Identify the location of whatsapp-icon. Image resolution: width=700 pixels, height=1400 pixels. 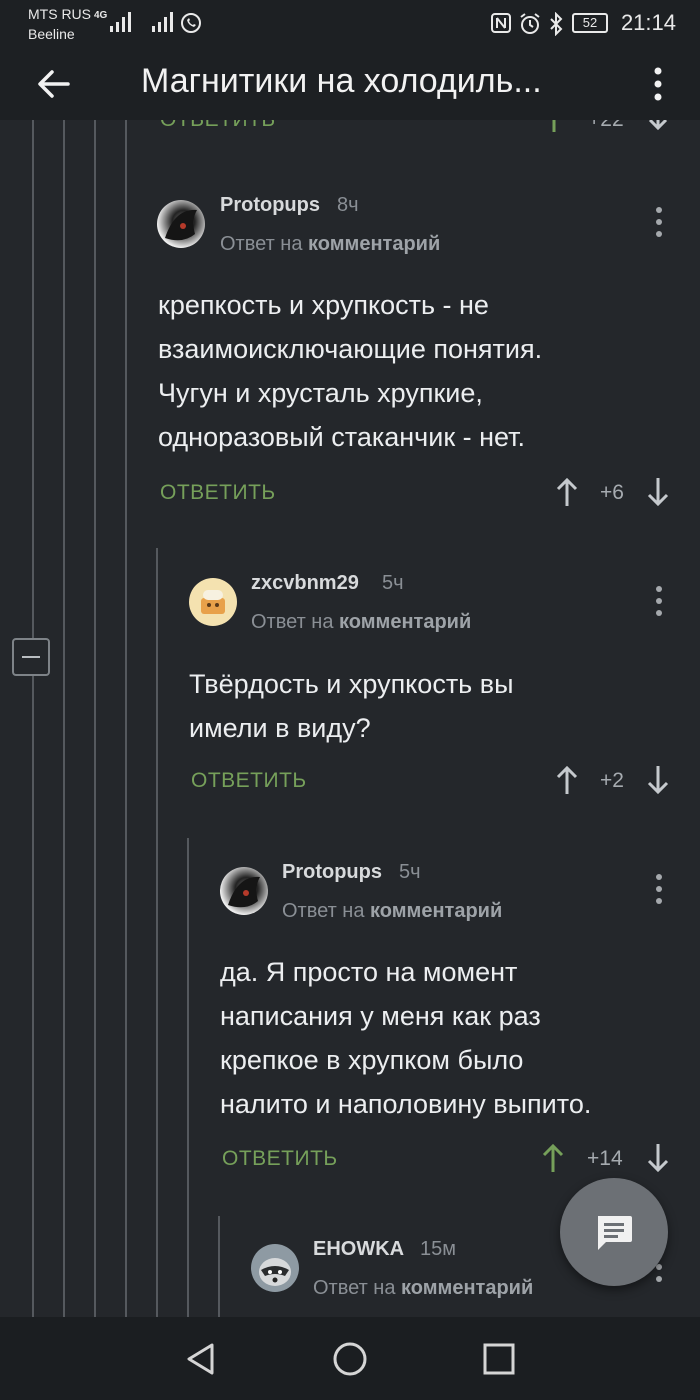
(191, 23).